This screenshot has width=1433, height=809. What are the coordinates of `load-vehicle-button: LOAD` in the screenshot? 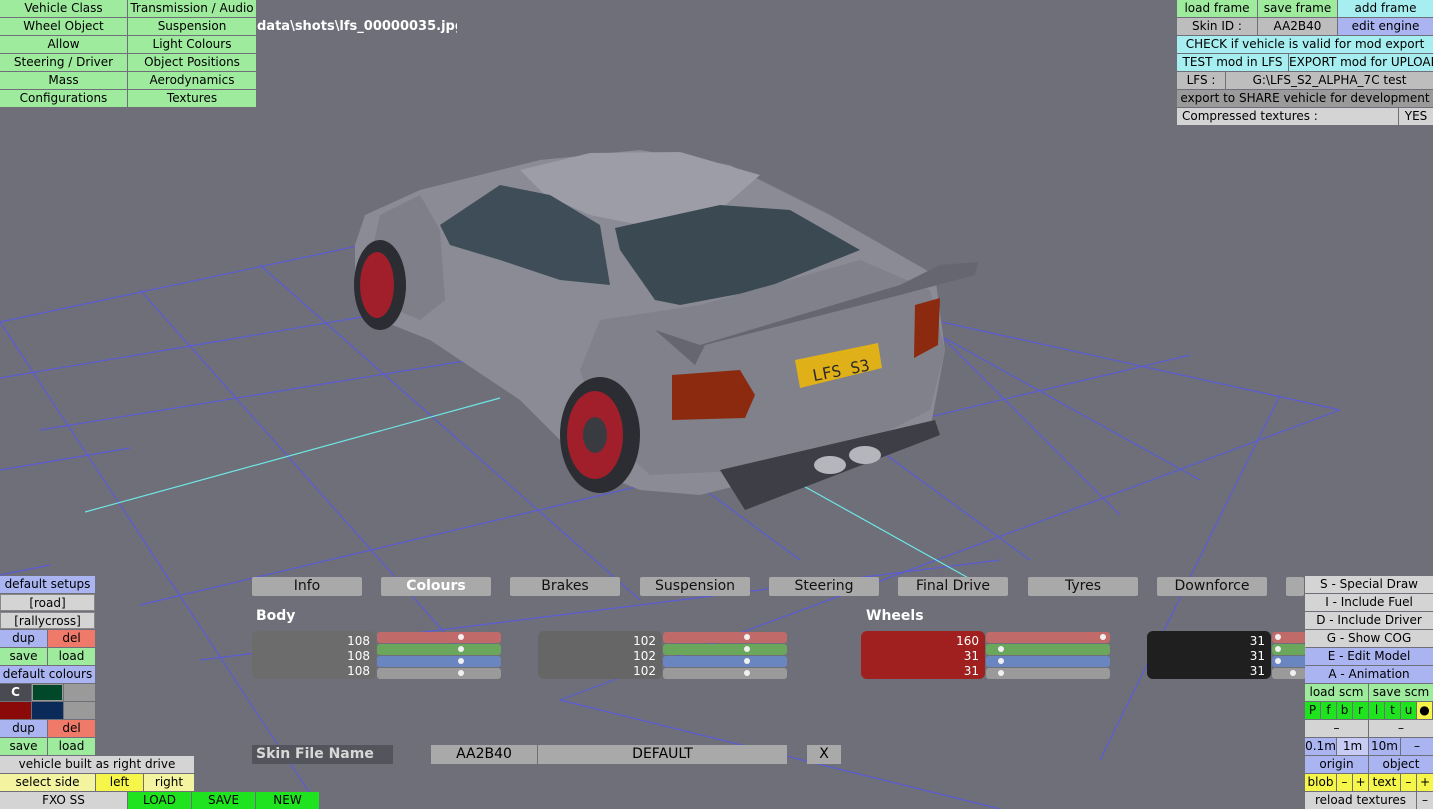 It's located at (159, 800).